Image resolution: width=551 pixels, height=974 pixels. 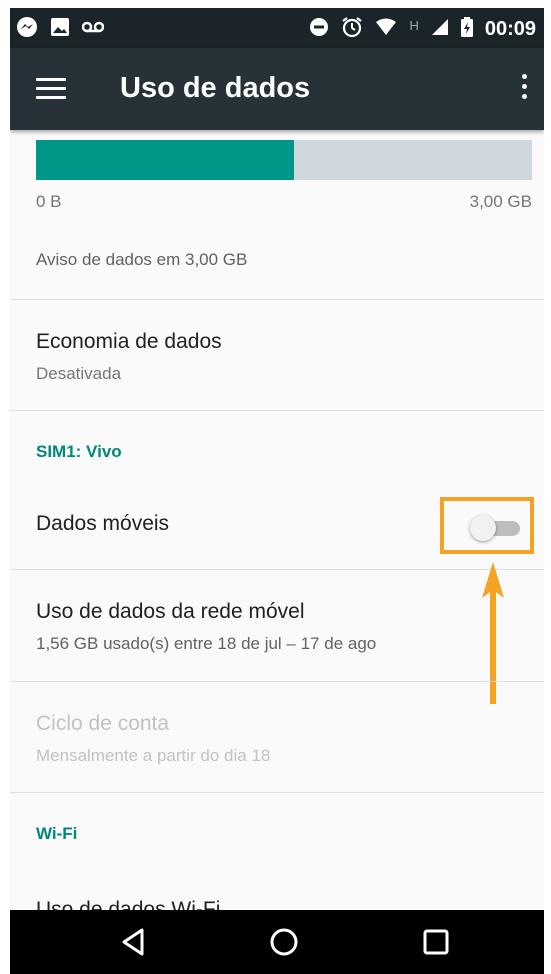 What do you see at coordinates (510, 29) in the screenshot?
I see `clock: 00:09` at bounding box center [510, 29].